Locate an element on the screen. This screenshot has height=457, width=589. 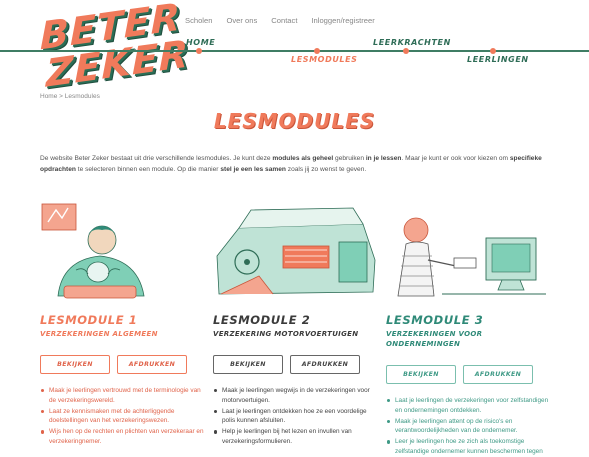
module-2-actions: BEKIJKEN AFDRUKKEN is located at coordinates (295, 364).